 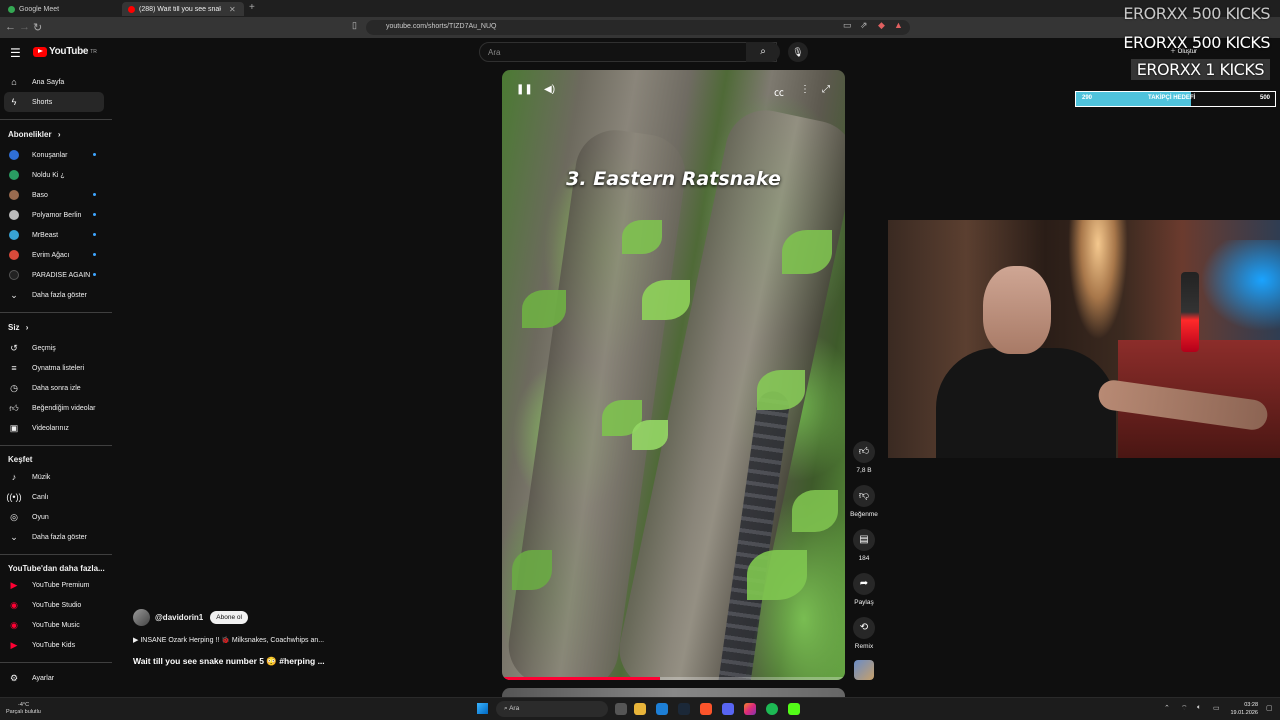 I want to click on sidebar-item-home: ⌂ Ana Sayfa, so click(x=54, y=82).